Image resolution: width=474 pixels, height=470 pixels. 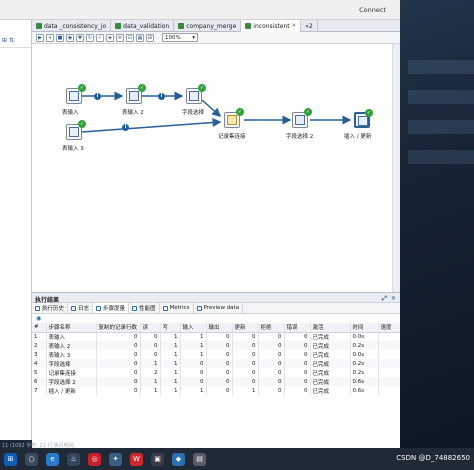 I want to click on column-header: 复制的记录行数, so click(x=118, y=328).